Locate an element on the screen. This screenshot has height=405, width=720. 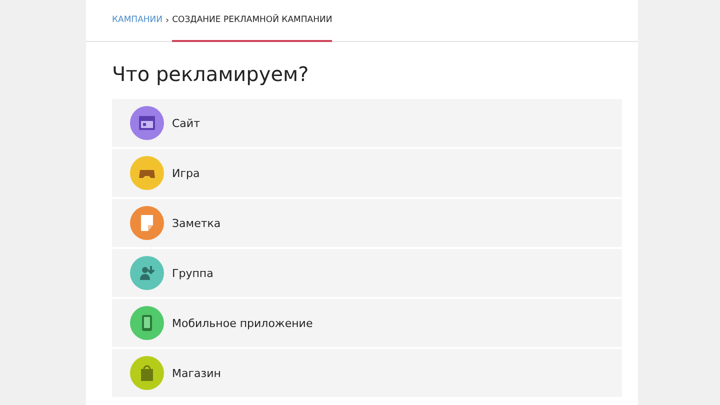
option-label: Группа is located at coordinates (193, 273).